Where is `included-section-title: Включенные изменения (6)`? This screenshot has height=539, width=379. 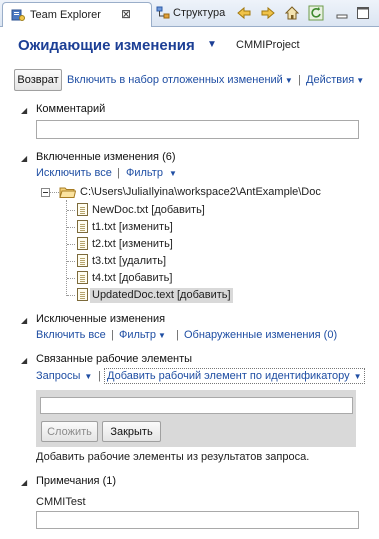 included-section-title: Включенные изменения (6) is located at coordinates (106, 157).